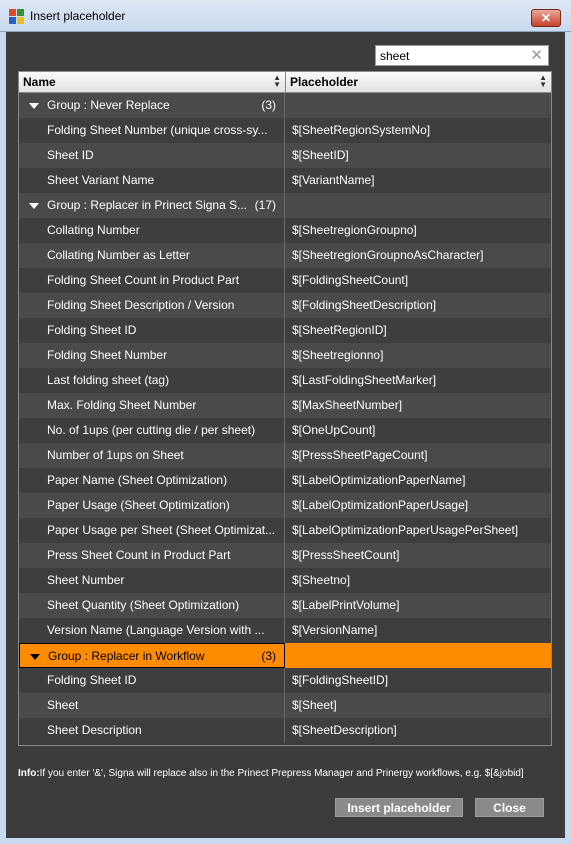  I want to click on table-row: Sheet $[Sheet], so click(285, 705).